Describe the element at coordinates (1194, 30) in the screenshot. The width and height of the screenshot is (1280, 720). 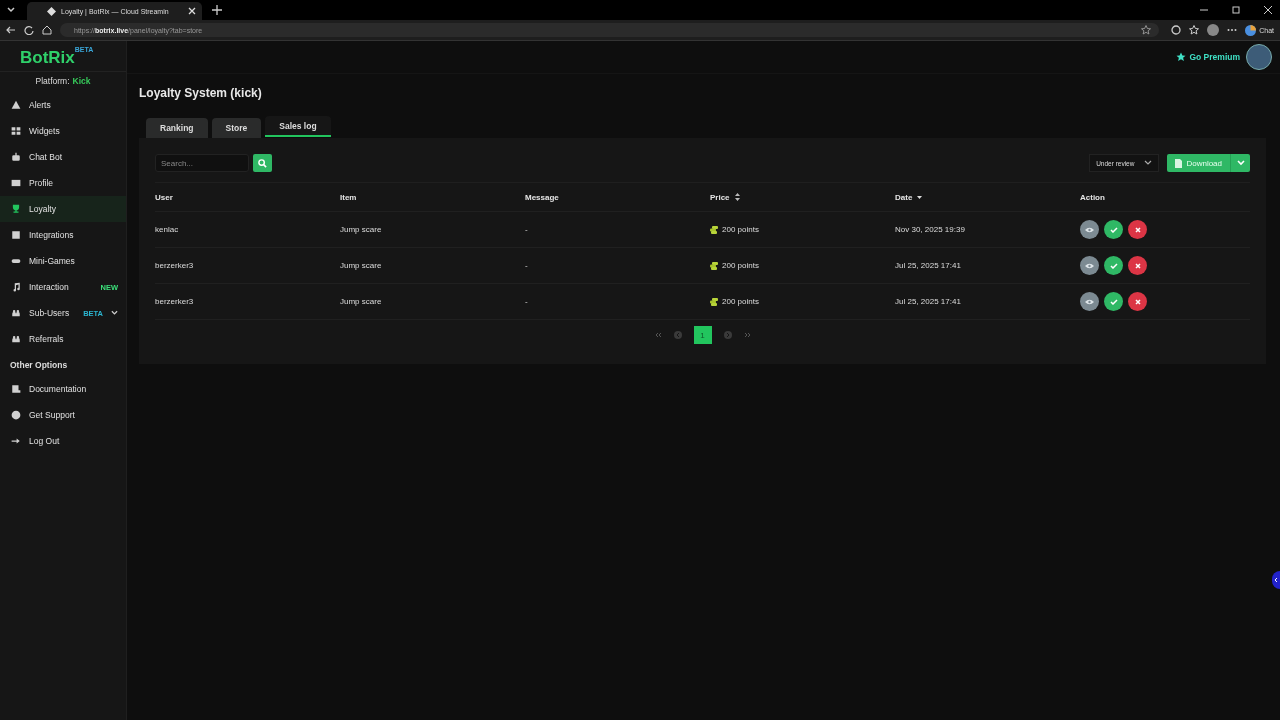
I see `favorites-icon` at that location.